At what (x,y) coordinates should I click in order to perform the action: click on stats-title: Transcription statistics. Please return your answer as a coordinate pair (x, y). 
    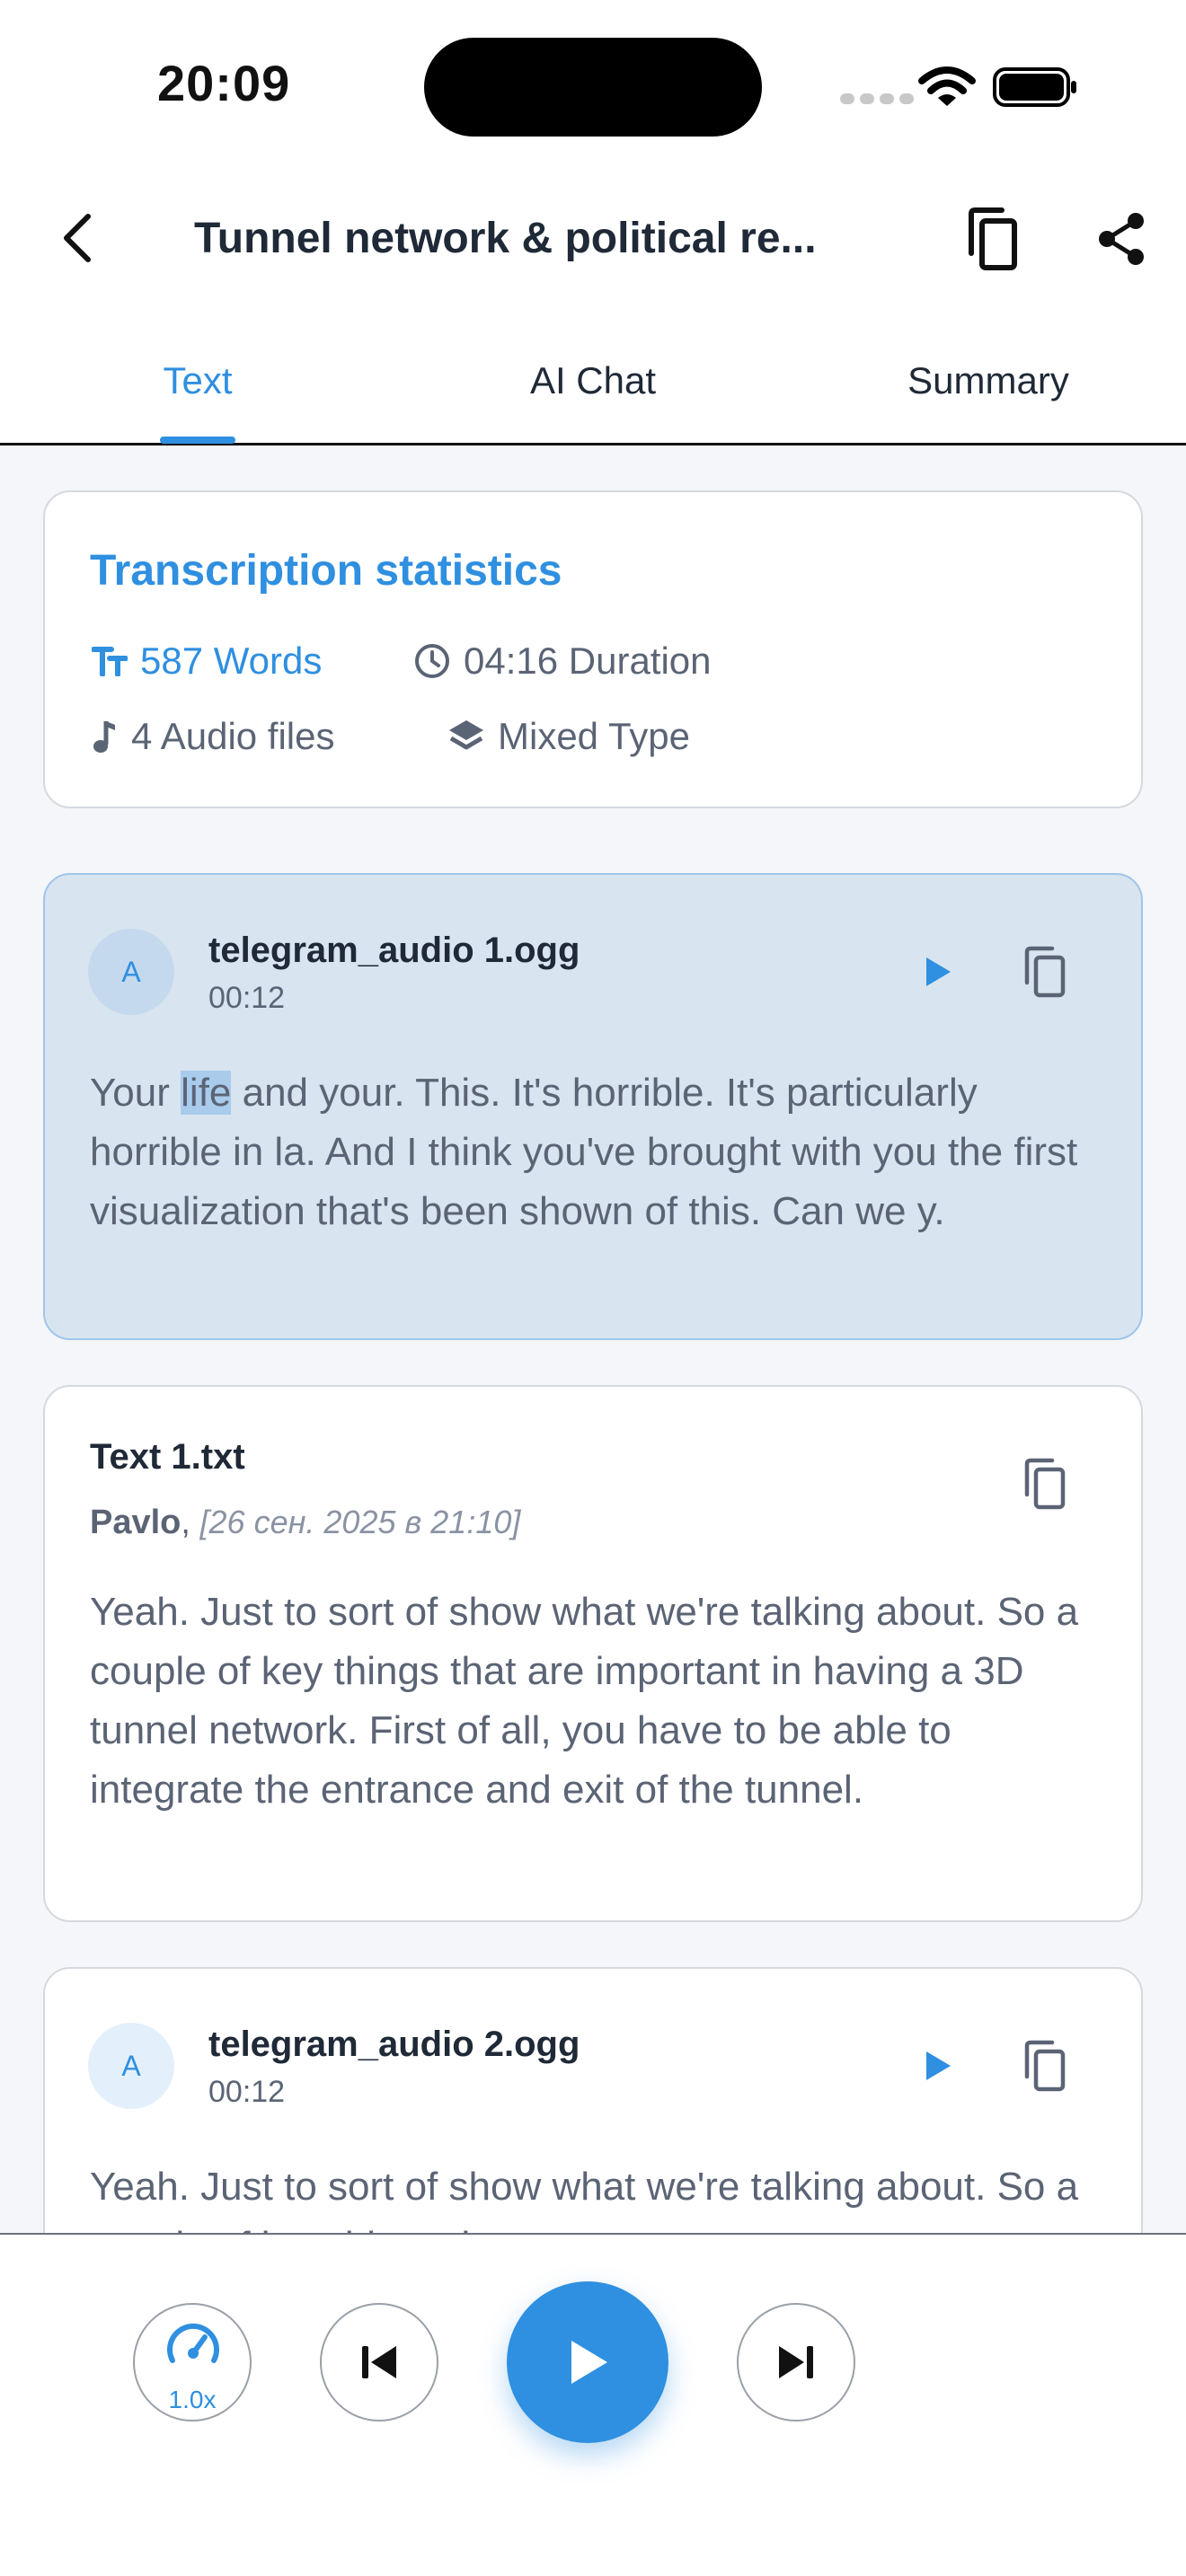
    Looking at the image, I should click on (326, 571).